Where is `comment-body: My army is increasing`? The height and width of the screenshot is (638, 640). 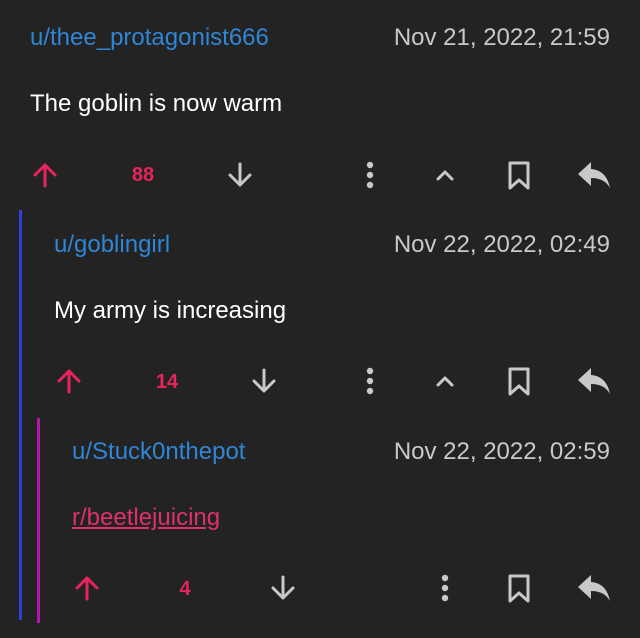 comment-body: My army is increasing is located at coordinates (170, 310).